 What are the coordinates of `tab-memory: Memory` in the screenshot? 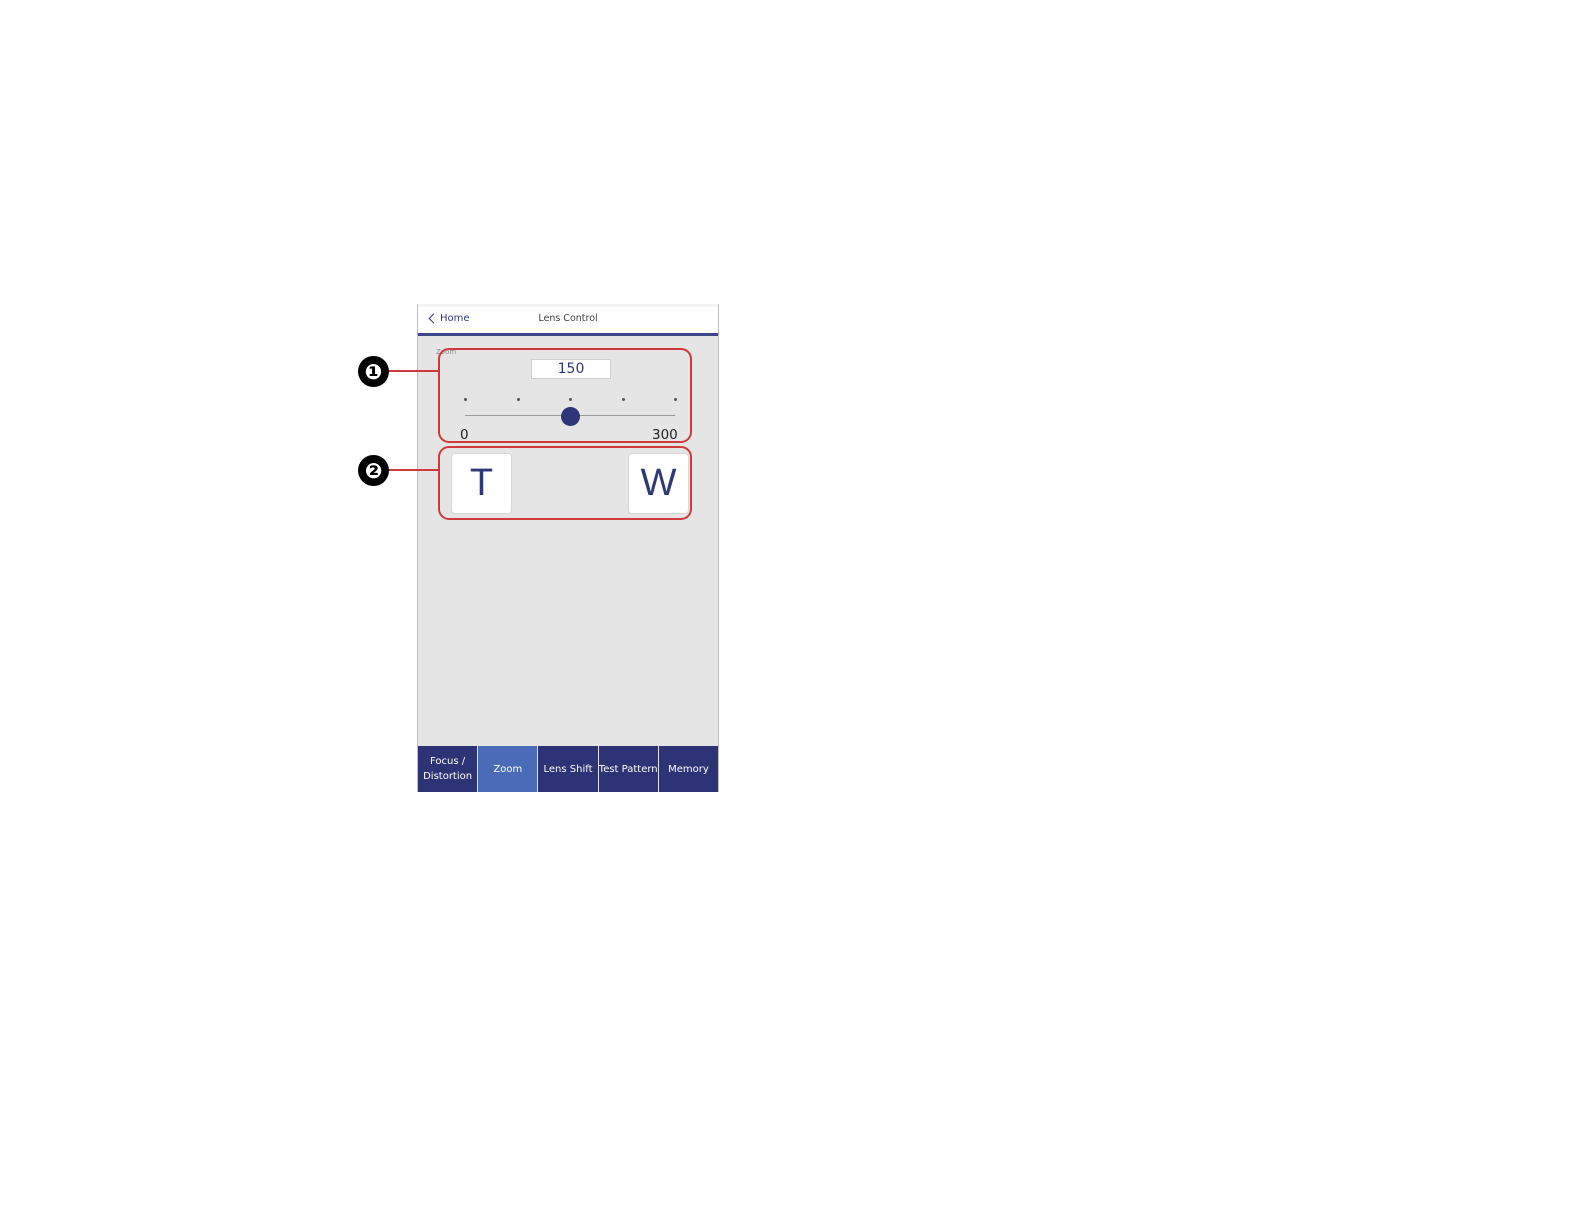 It's located at (687, 769).